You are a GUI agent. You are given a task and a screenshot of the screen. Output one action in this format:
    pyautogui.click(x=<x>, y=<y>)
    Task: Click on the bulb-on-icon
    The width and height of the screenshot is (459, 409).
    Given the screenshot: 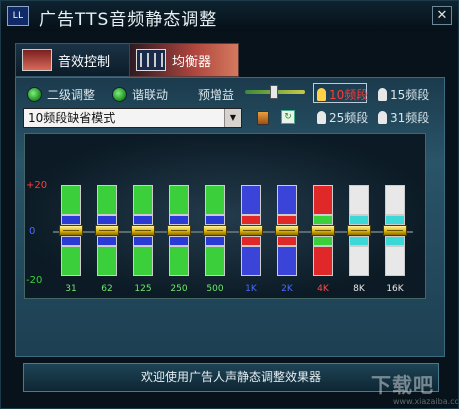 What is the action you would take?
    pyautogui.click(x=321, y=94)
    